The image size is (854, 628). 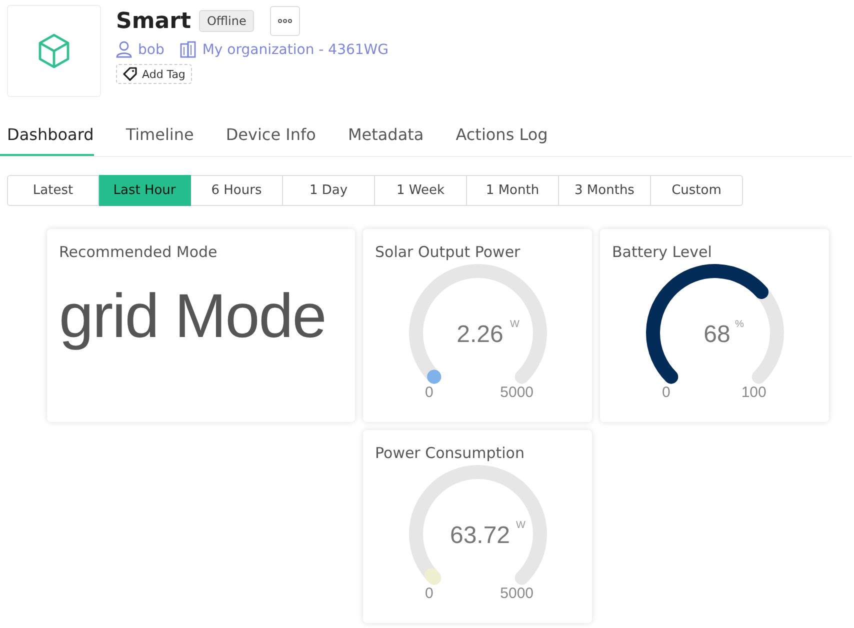 What do you see at coordinates (160, 135) in the screenshot?
I see `tab: Timeline` at bounding box center [160, 135].